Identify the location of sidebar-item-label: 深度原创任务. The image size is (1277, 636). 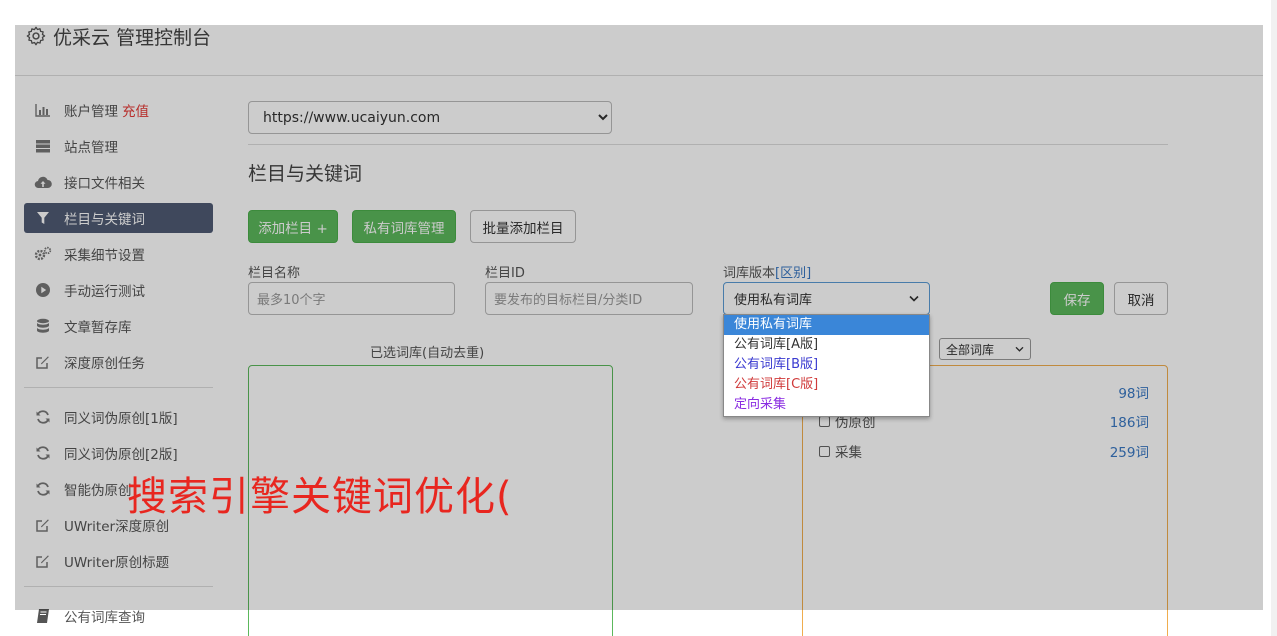
(104, 364).